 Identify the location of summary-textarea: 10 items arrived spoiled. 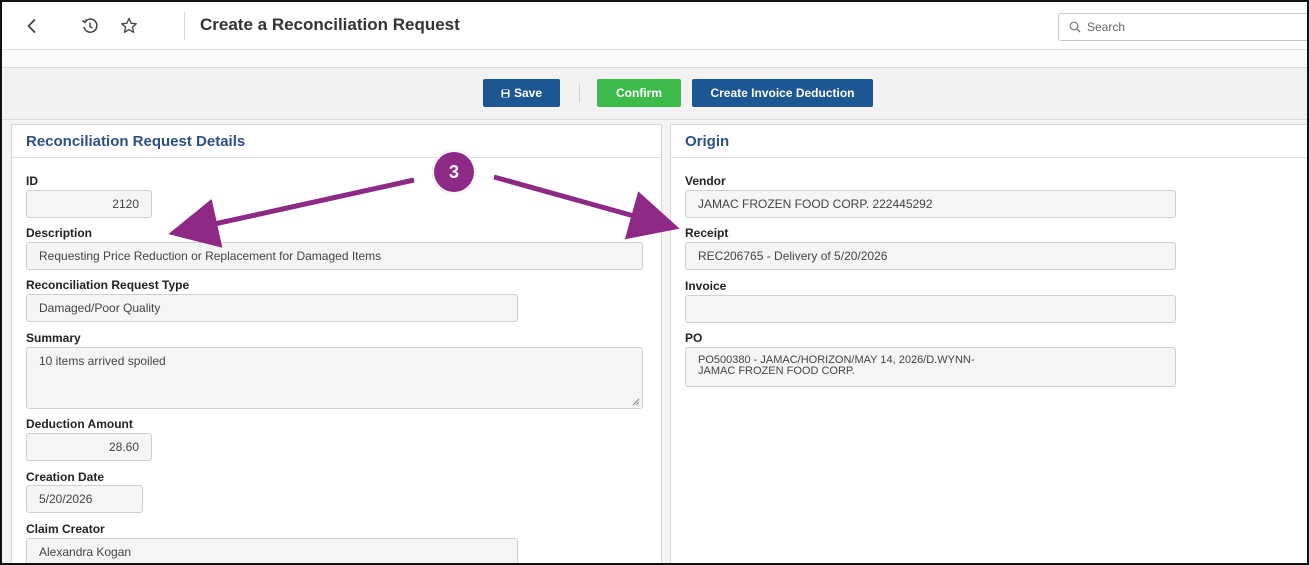
(334, 378).